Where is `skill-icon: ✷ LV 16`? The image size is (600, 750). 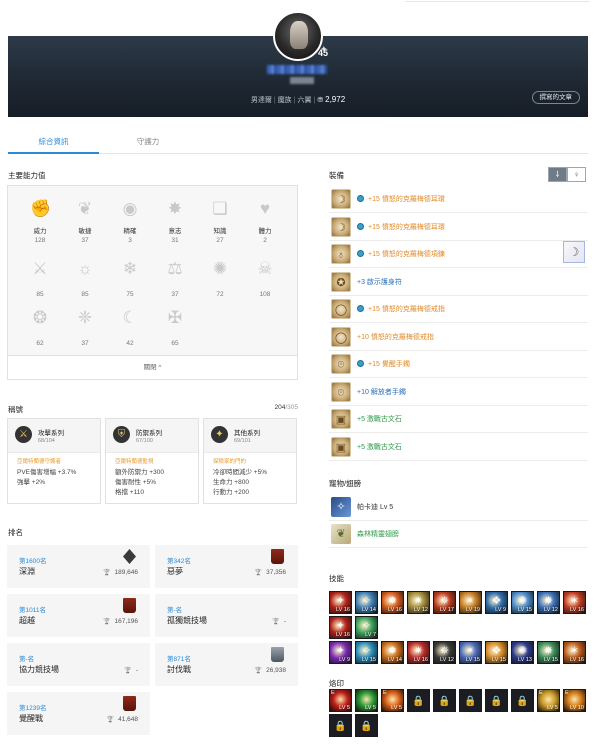 skill-icon: ✷ LV 16 is located at coordinates (418, 652).